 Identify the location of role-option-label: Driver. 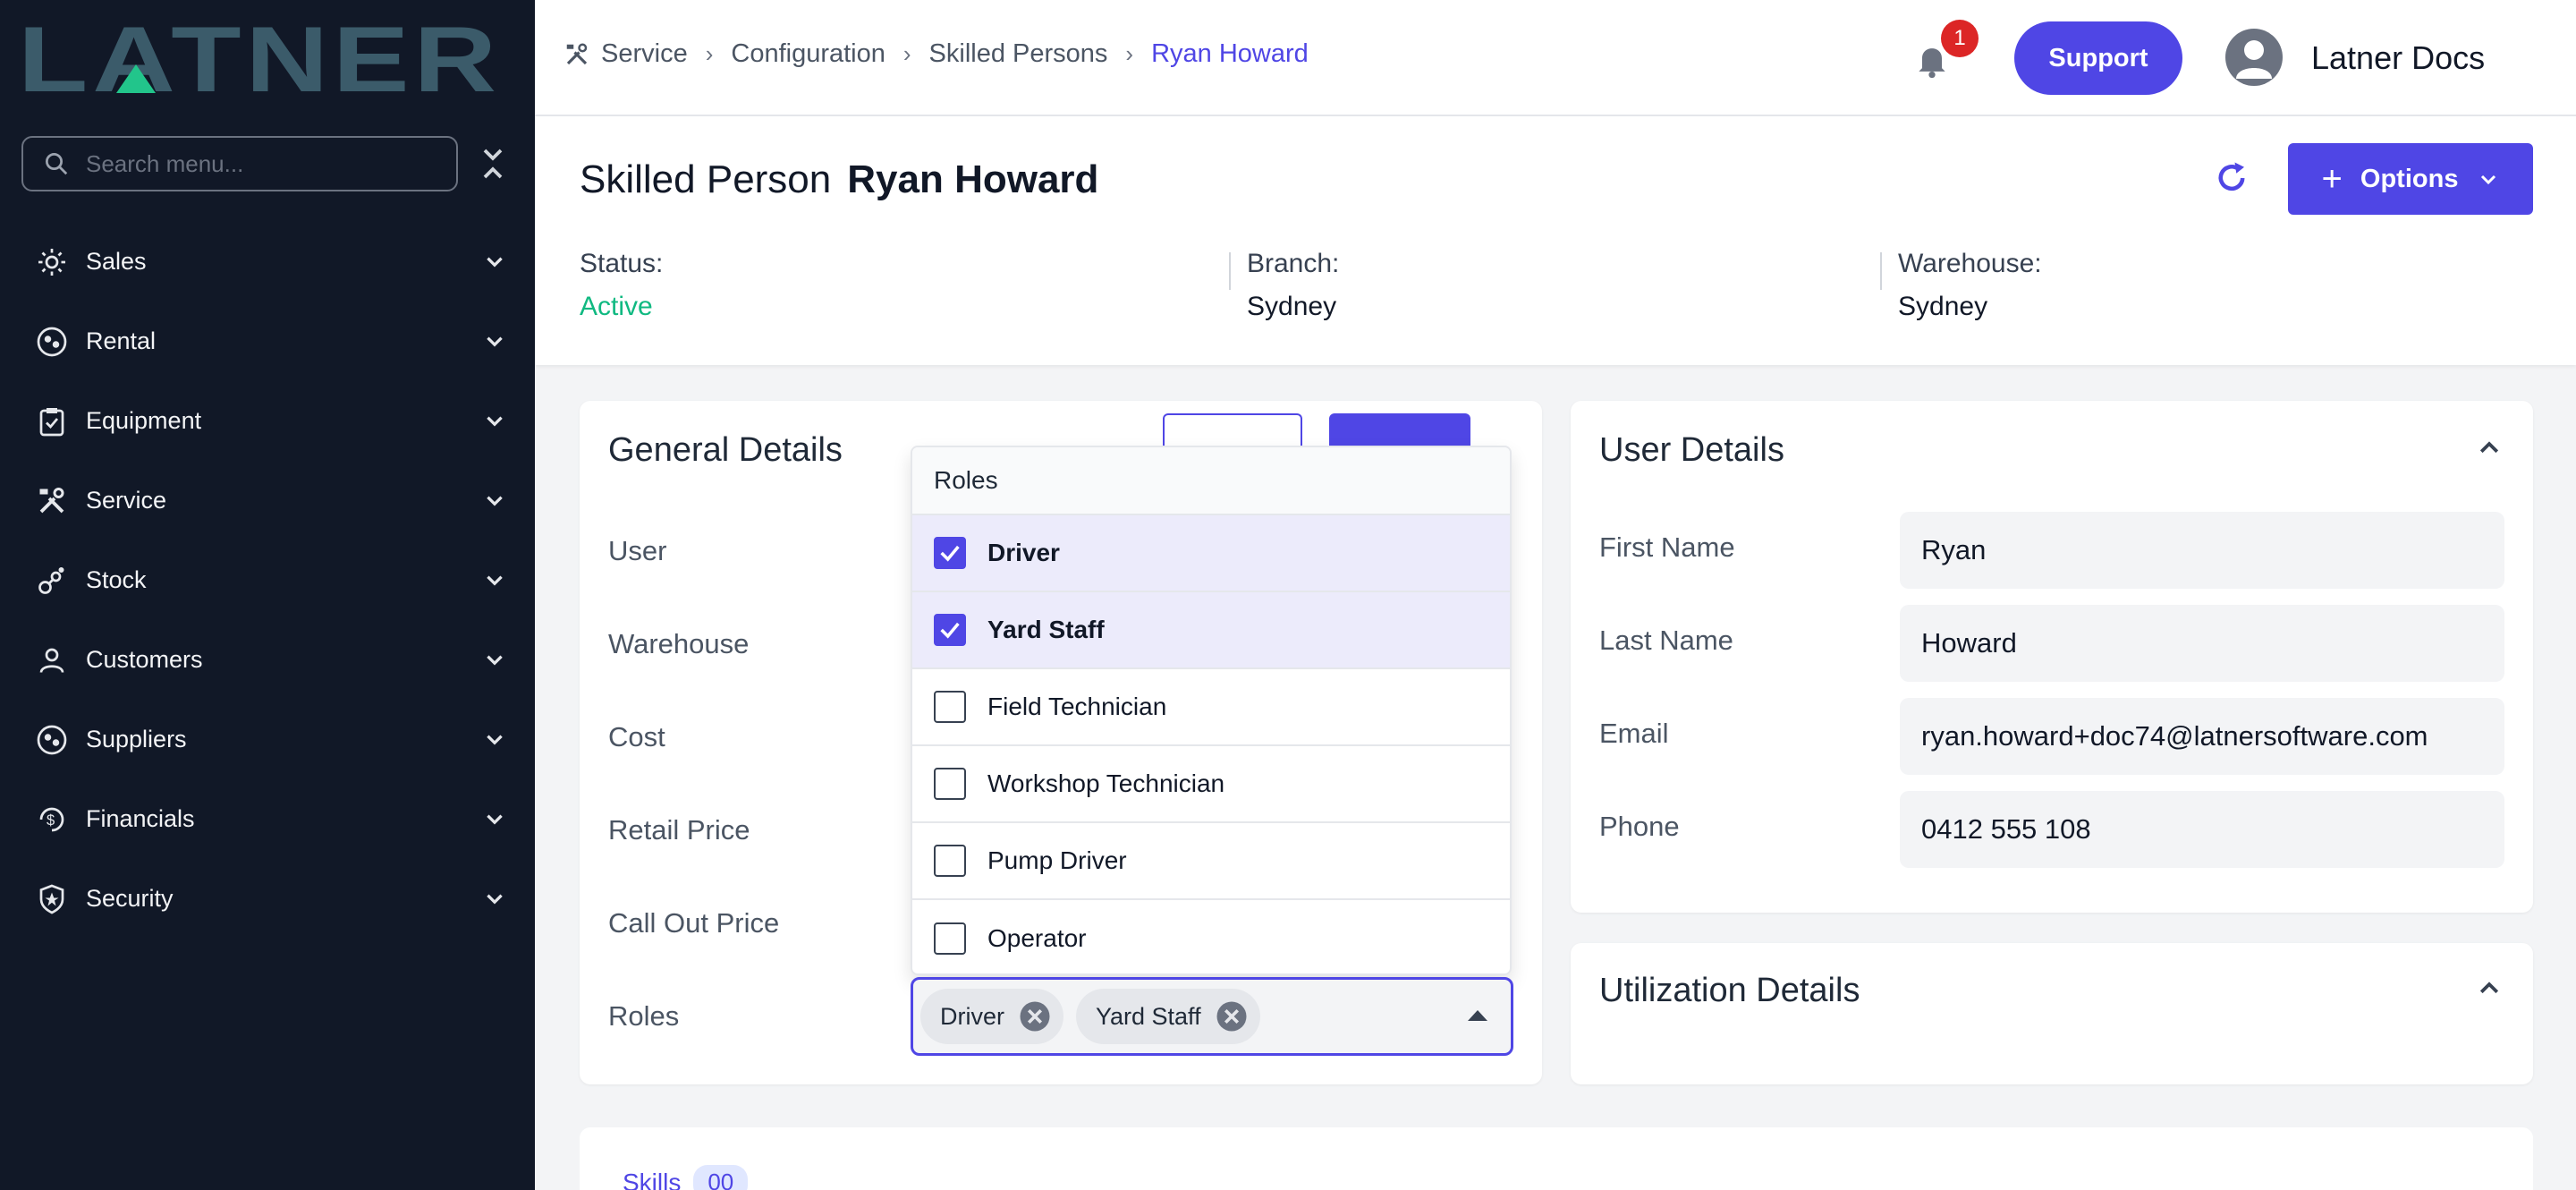
(1023, 552).